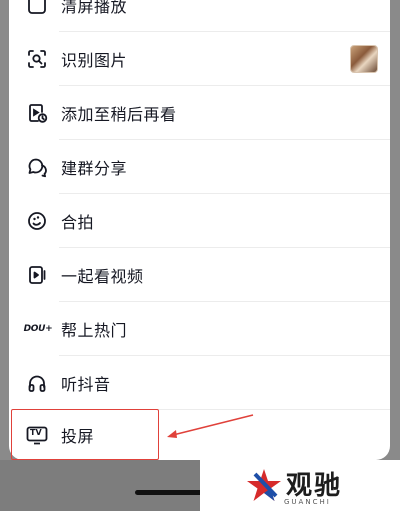 The image size is (400, 511). What do you see at coordinates (37, 275) in the screenshot?
I see `watch-together-icon` at bounding box center [37, 275].